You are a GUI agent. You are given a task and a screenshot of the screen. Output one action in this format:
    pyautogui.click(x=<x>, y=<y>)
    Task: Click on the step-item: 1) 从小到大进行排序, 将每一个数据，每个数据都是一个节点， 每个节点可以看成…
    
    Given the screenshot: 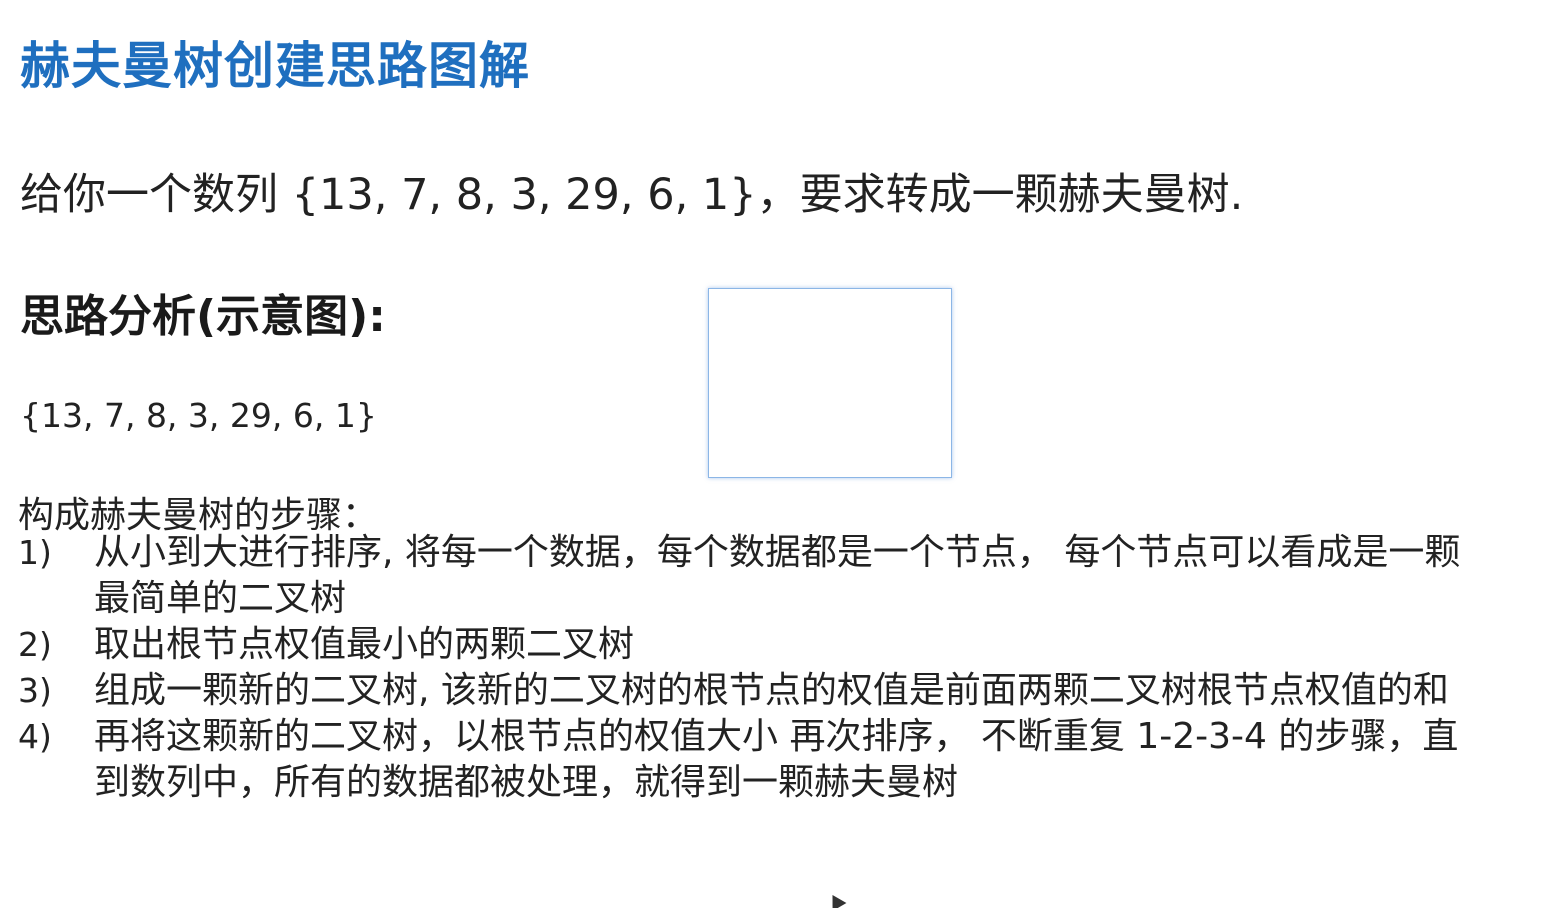 What is the action you would take?
    pyautogui.click(x=768, y=576)
    